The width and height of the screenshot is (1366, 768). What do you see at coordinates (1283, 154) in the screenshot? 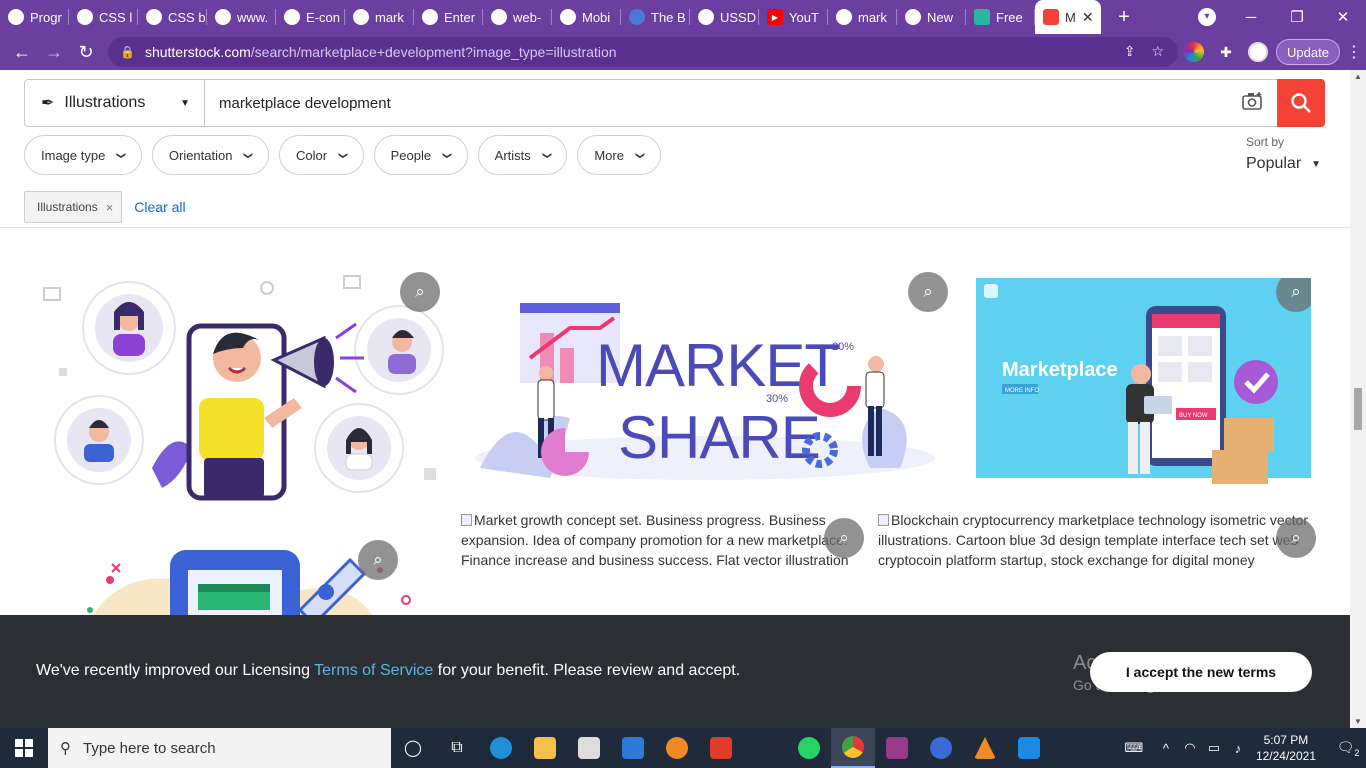
I see `sort-by: Sort by Popular ▼` at bounding box center [1283, 154].